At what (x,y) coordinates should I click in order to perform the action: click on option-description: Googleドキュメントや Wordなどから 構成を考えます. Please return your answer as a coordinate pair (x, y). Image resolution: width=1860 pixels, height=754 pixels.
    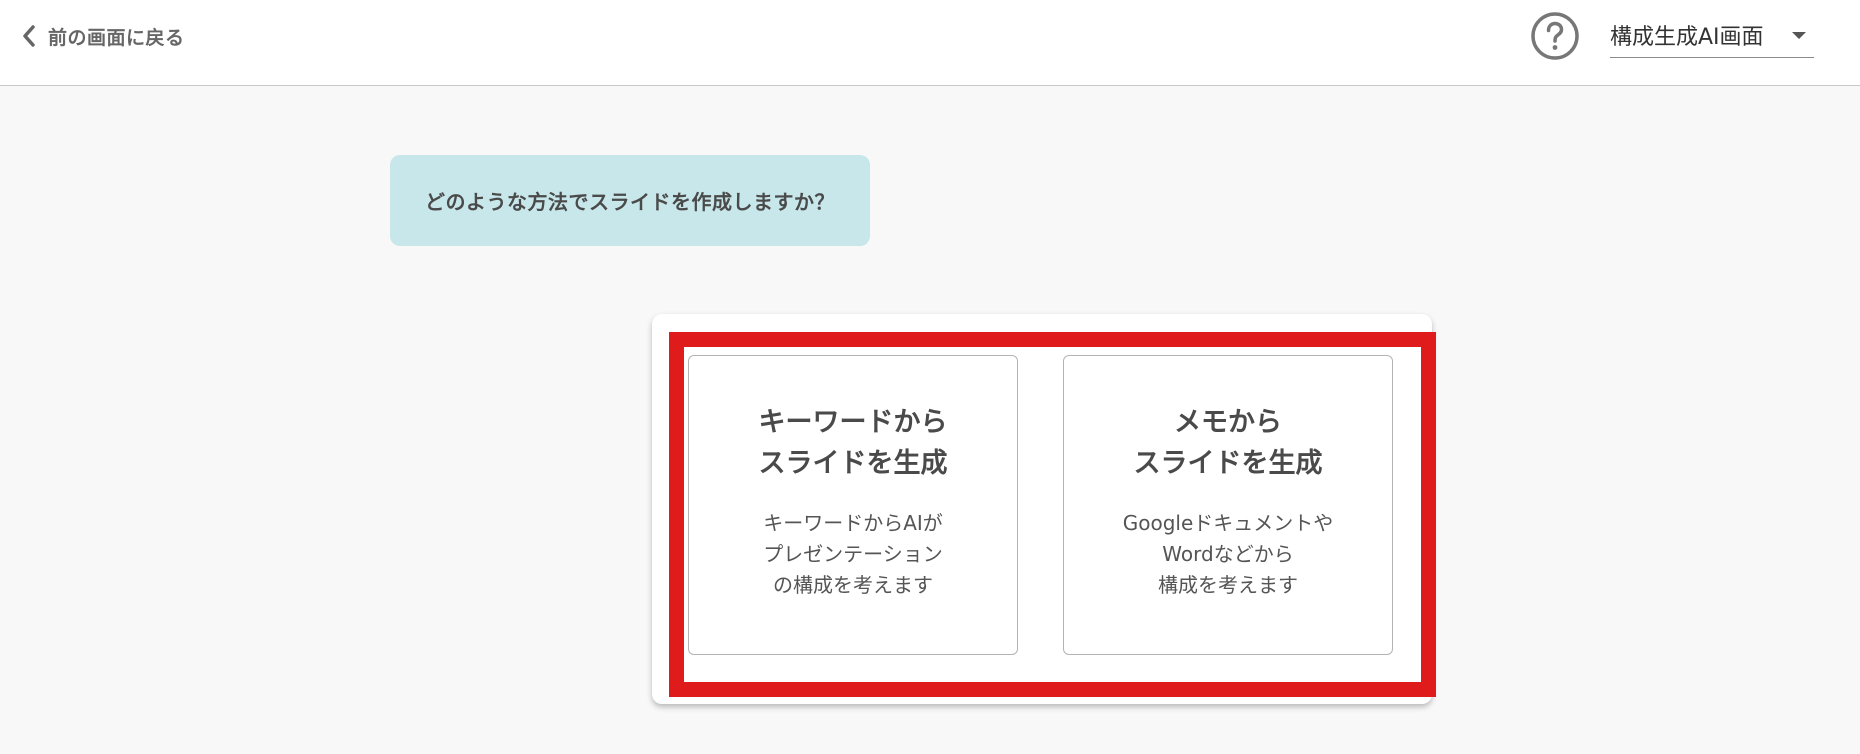
    Looking at the image, I should click on (1228, 554).